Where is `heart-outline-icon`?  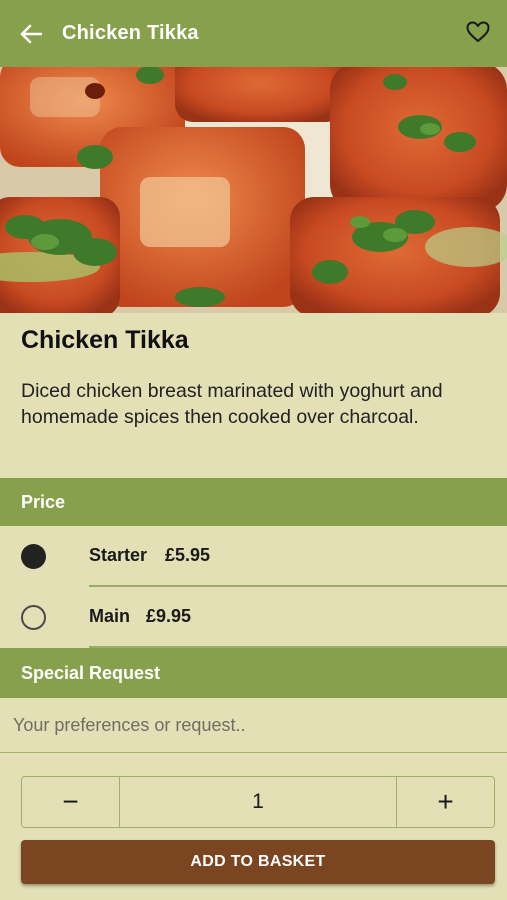 heart-outline-icon is located at coordinates (478, 31).